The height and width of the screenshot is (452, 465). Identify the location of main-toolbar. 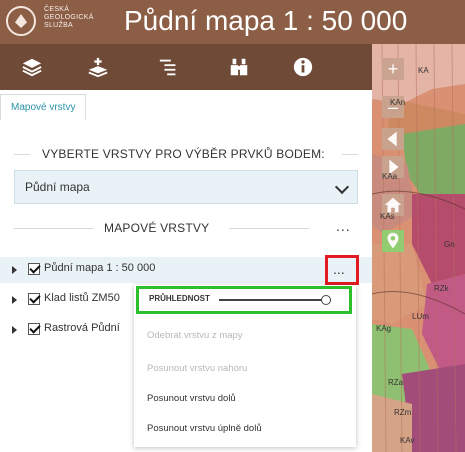
(186, 67).